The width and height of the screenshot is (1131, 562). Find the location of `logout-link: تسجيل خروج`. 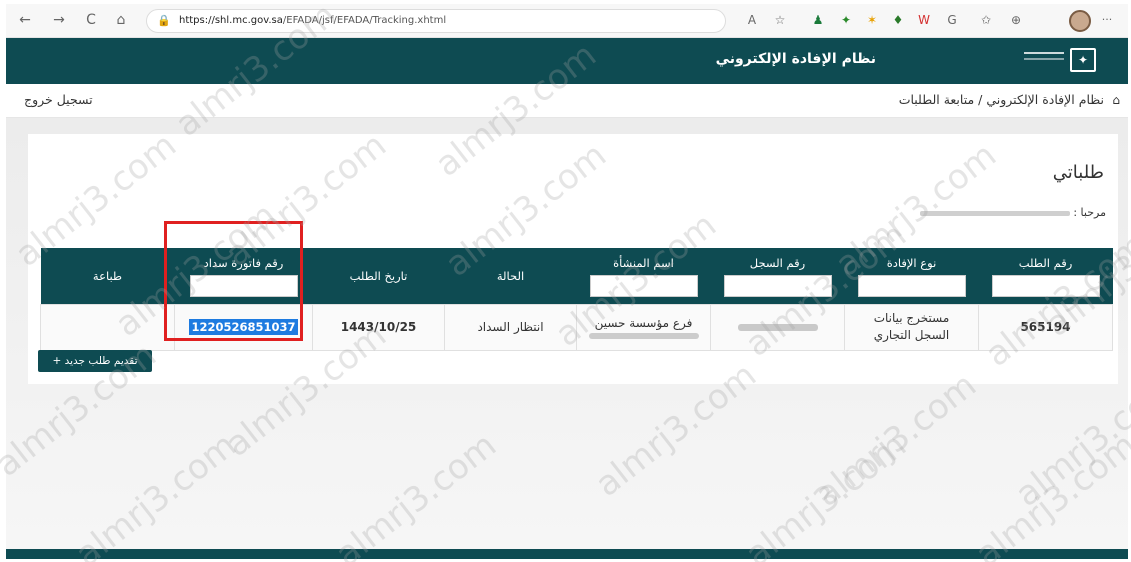

logout-link: تسجيل خروج is located at coordinates (58, 99).